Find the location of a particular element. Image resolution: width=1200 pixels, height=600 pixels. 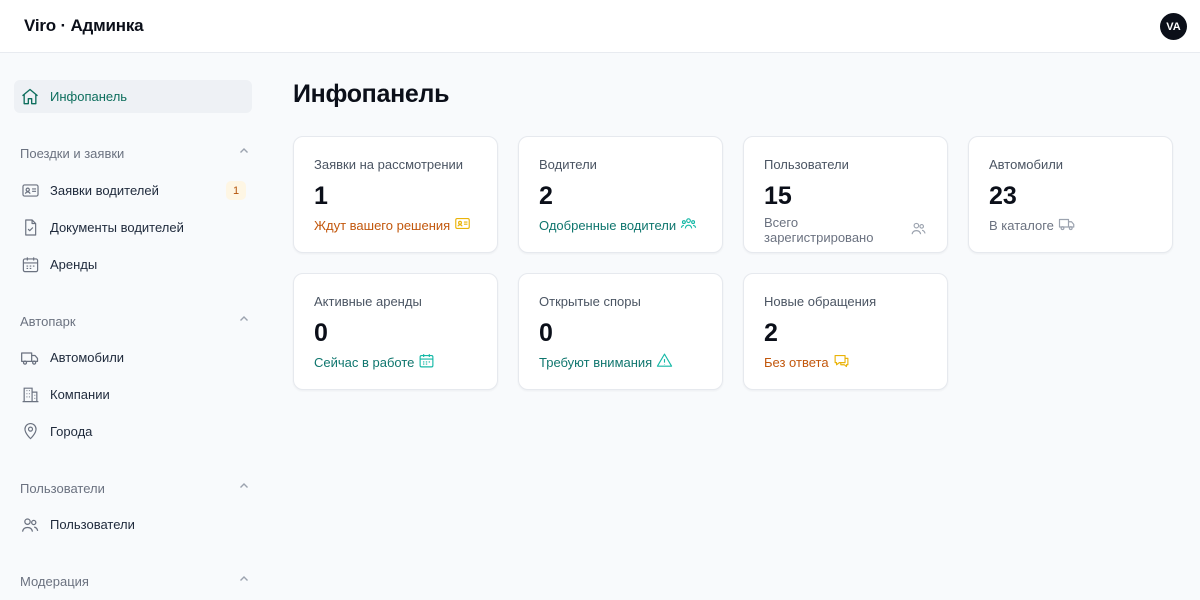

card-value: 15 is located at coordinates (778, 196).